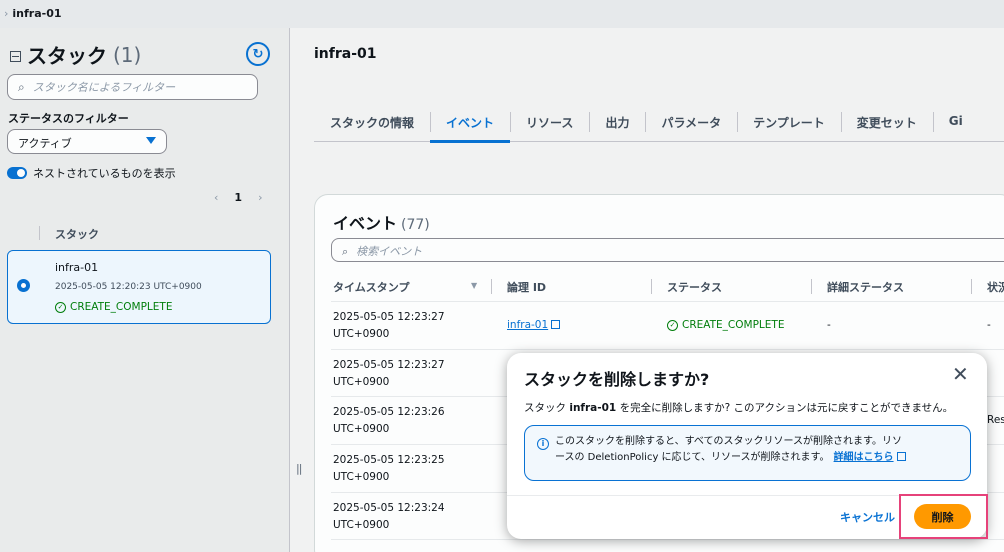  What do you see at coordinates (543, 444) in the screenshot?
I see `info-icon: i` at bounding box center [543, 444].